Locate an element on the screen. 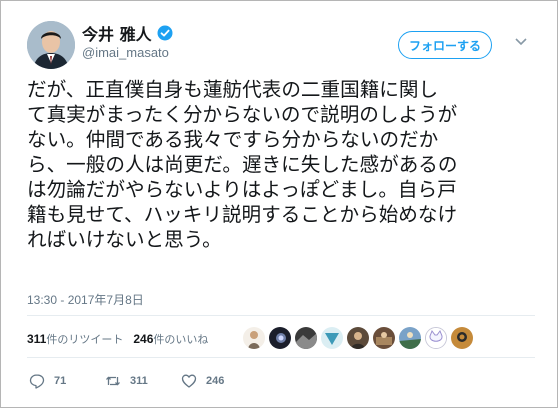  author-display-name: 今井 雅人 is located at coordinates (127, 33).